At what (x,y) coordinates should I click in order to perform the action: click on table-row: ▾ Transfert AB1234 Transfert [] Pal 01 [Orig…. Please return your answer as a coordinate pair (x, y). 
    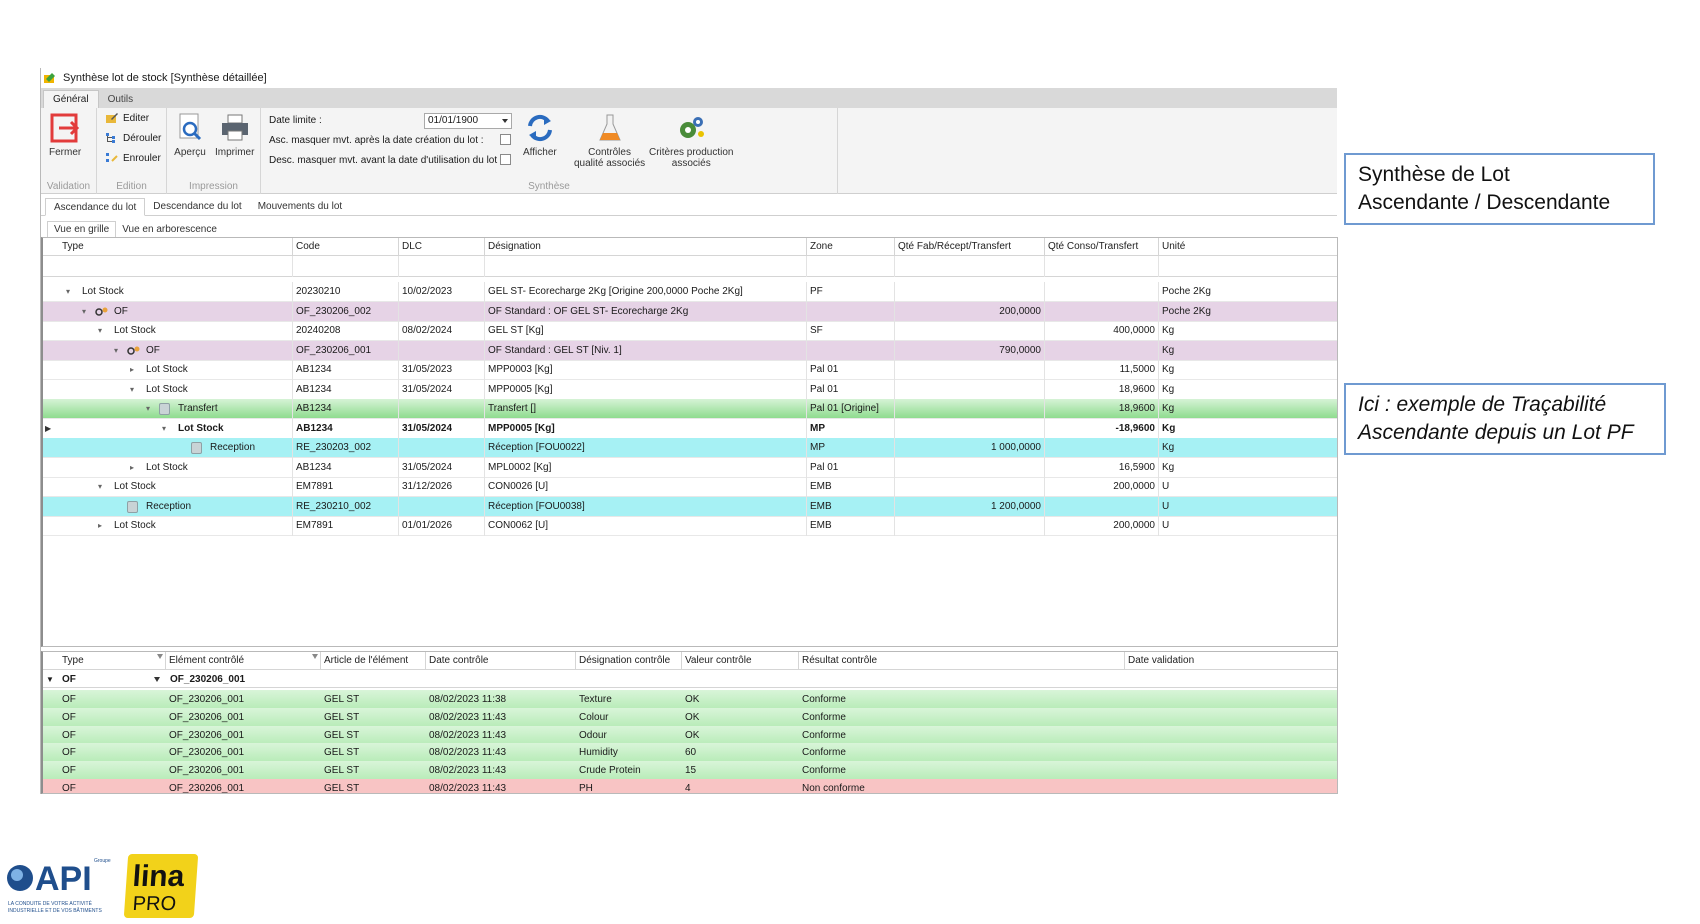
    Looking at the image, I should click on (690, 409).